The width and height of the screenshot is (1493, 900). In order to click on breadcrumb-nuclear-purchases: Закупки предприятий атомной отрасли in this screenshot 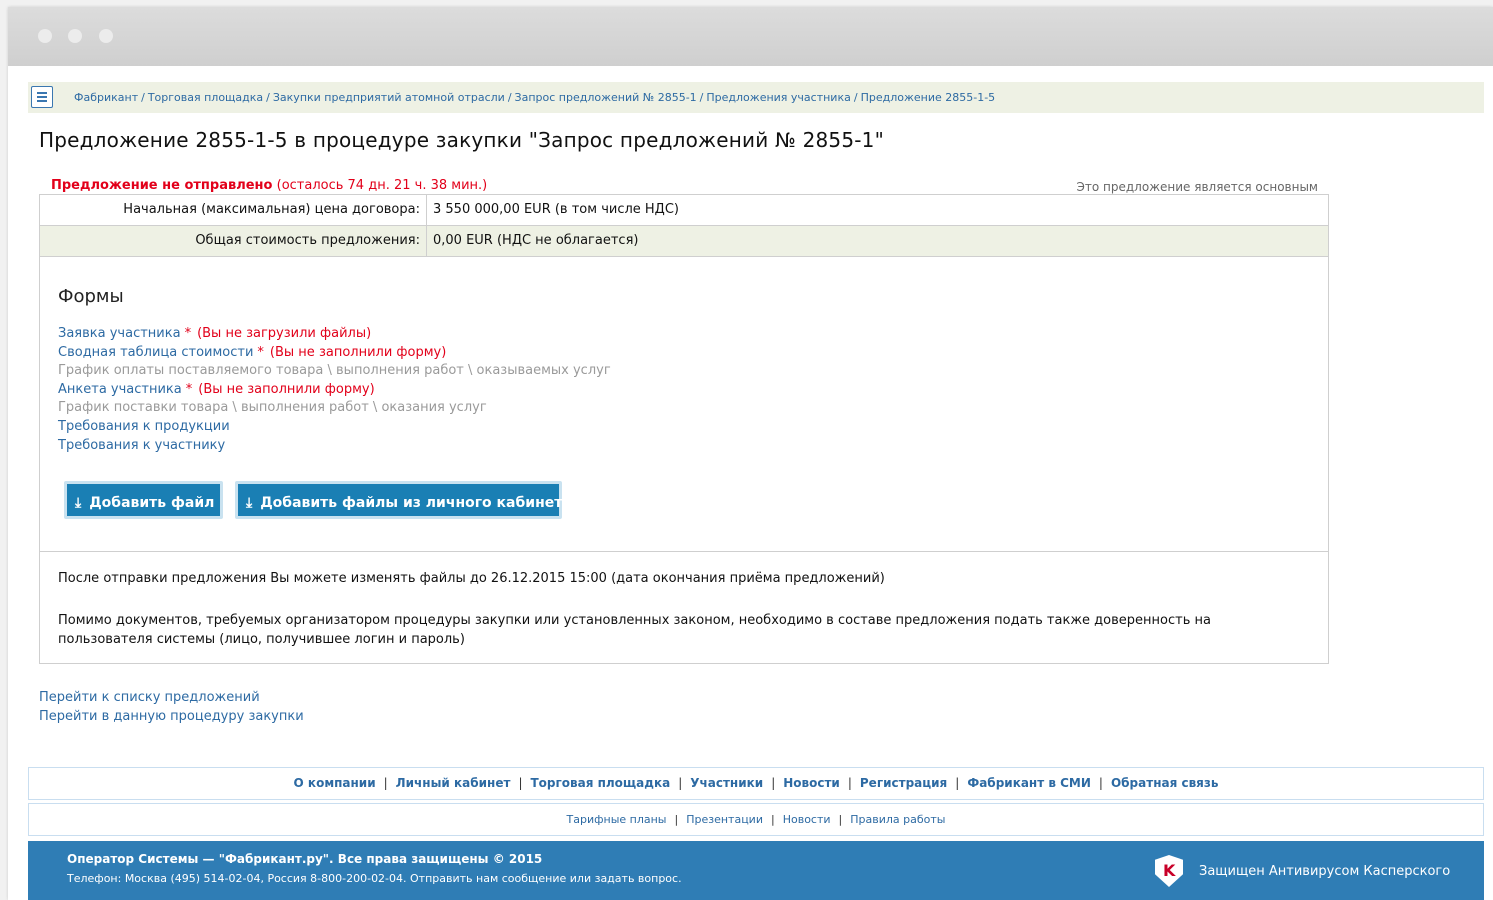, I will do `click(389, 97)`.